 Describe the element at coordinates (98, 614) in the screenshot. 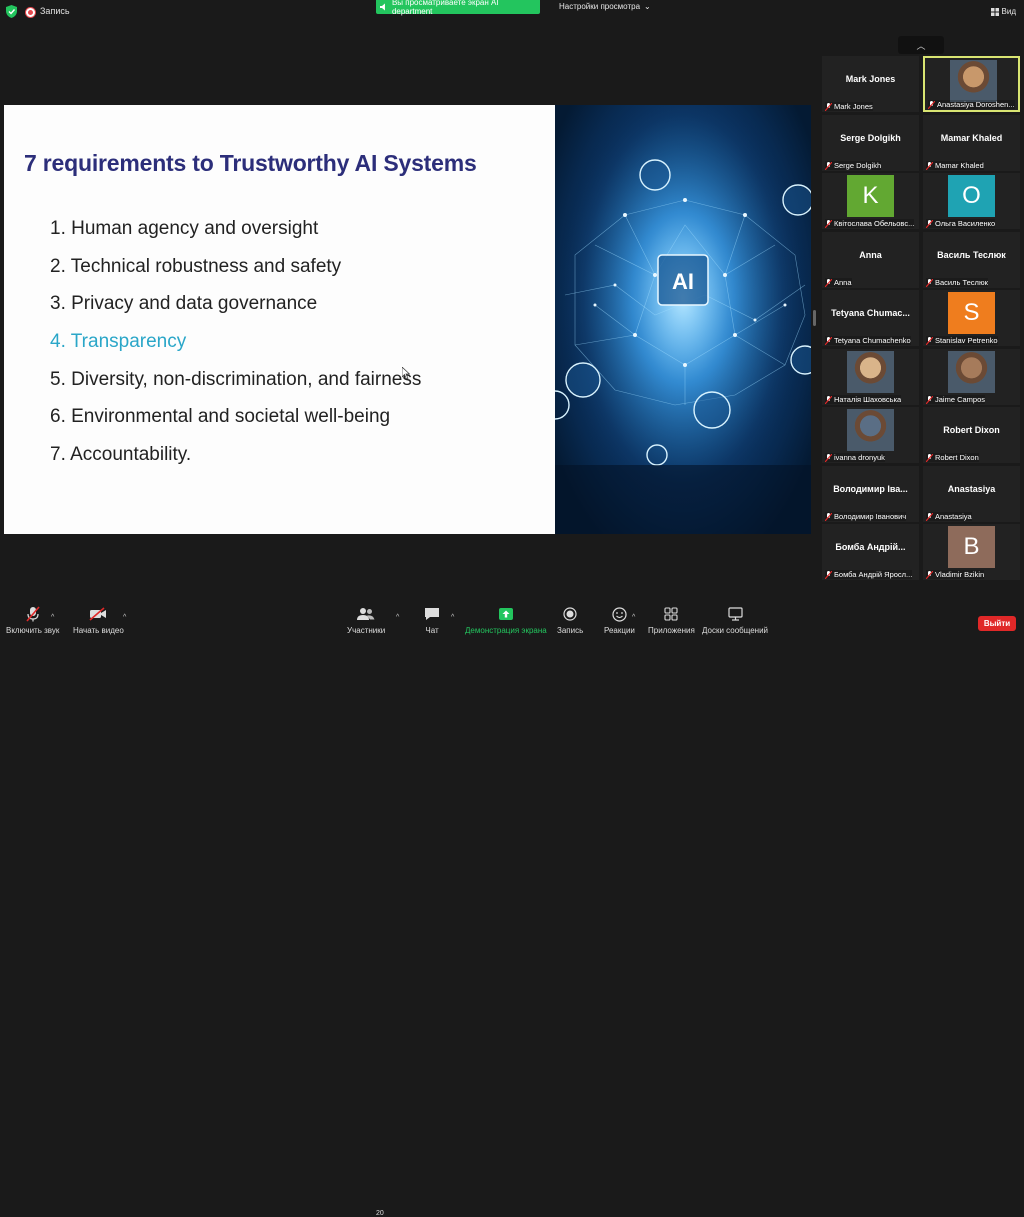

I see `video-off-icon` at that location.